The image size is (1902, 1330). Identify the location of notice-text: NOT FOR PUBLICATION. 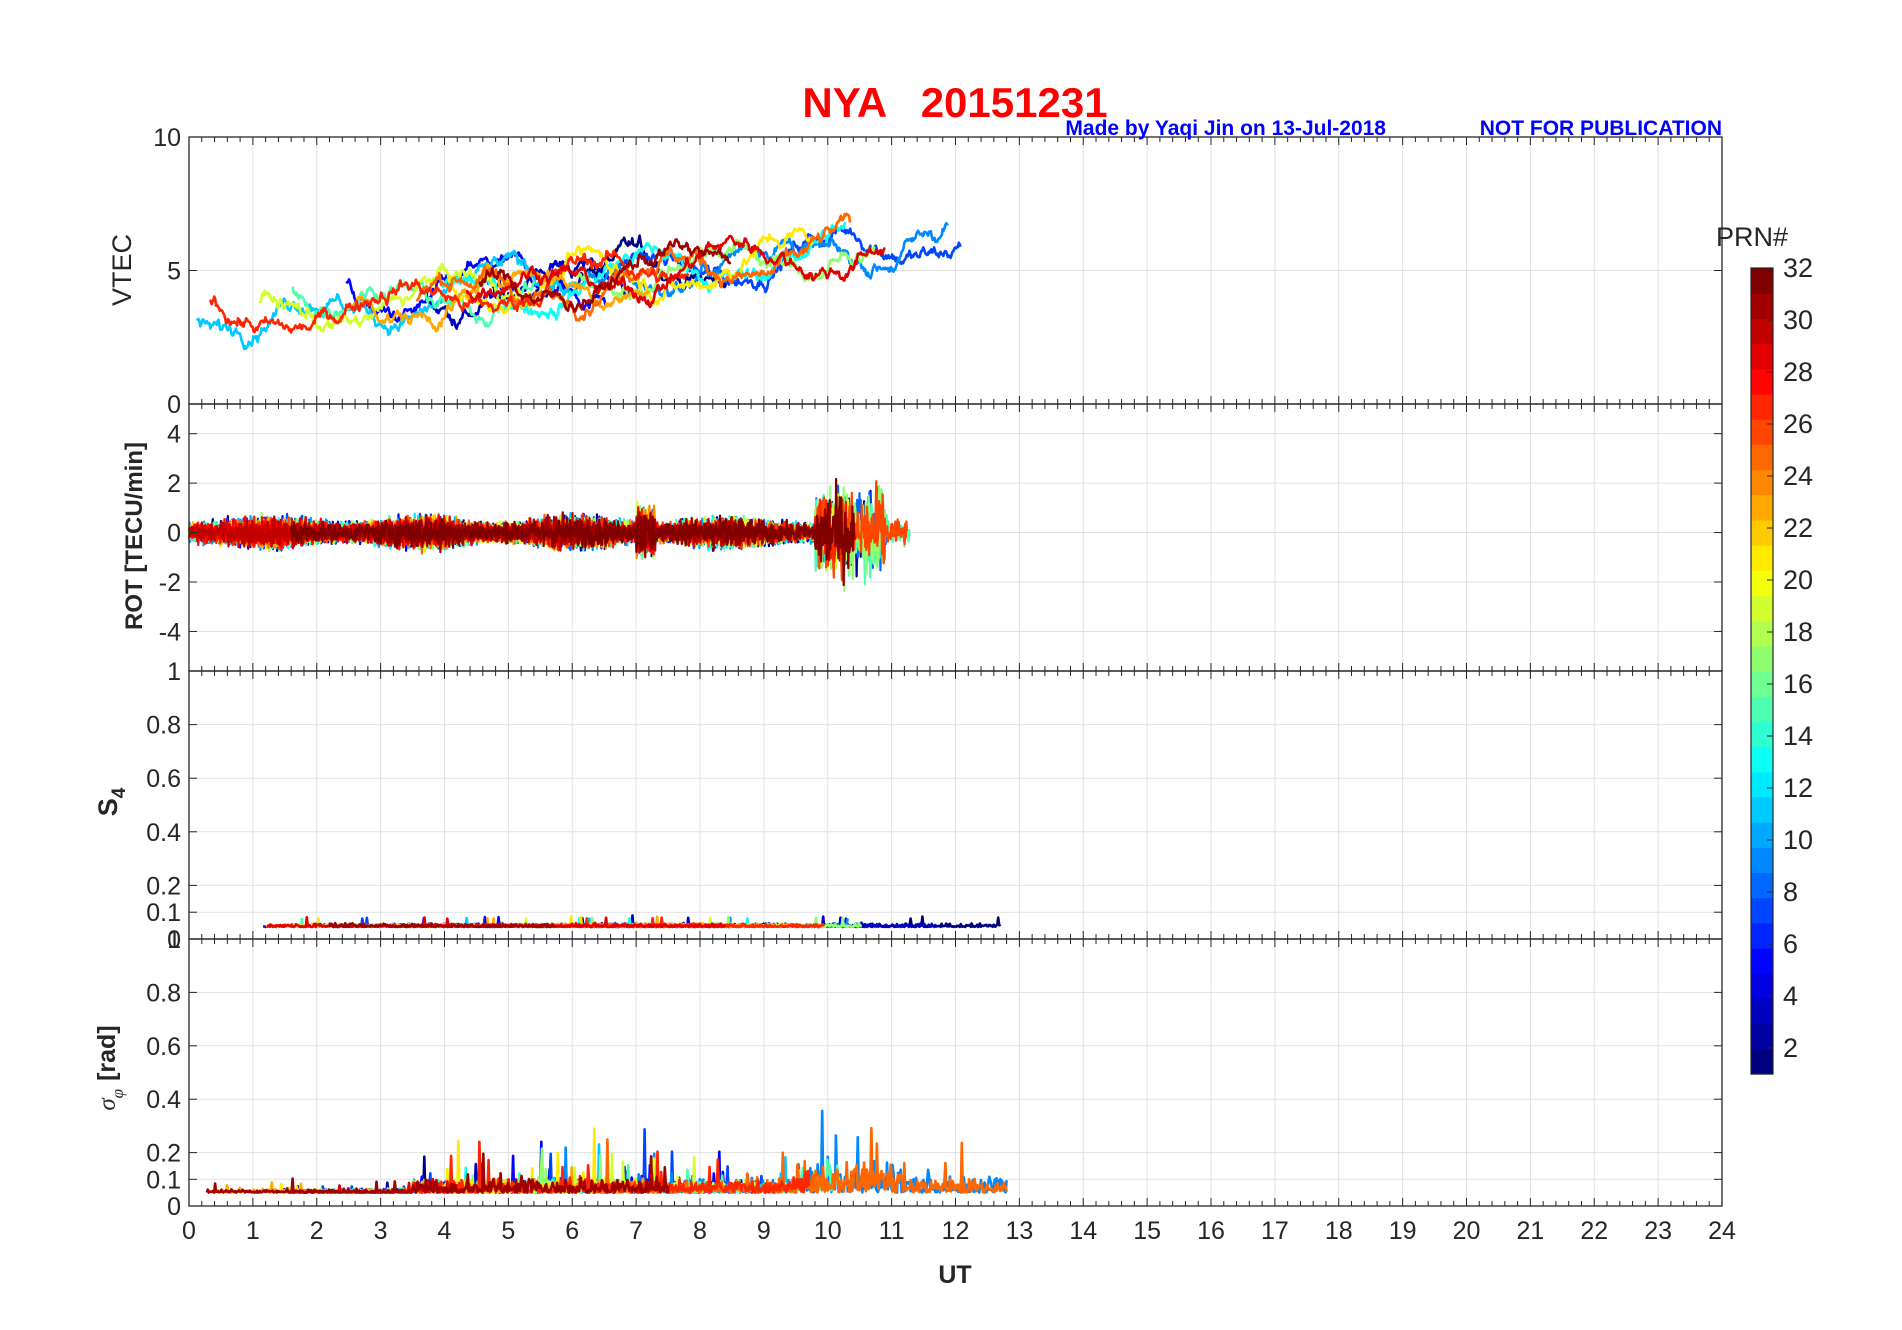
(1601, 128).